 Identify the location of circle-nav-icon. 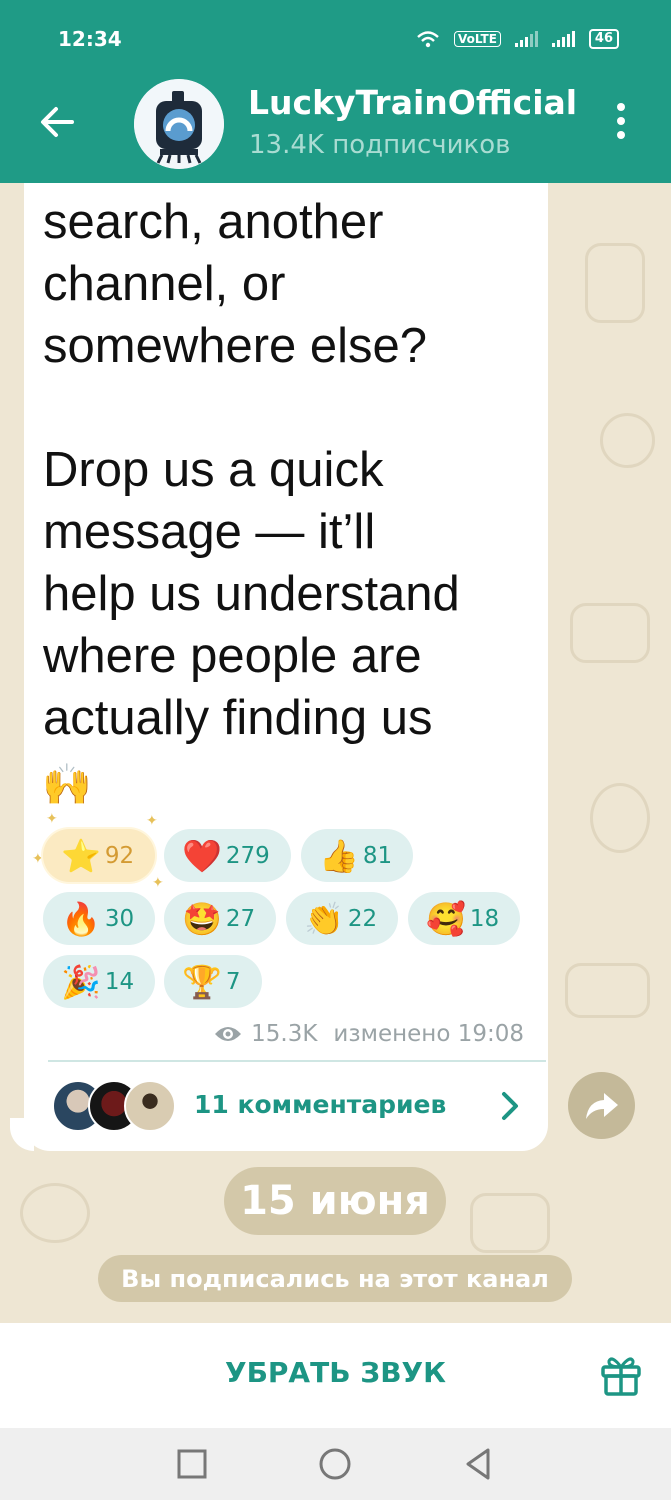
(335, 1464).